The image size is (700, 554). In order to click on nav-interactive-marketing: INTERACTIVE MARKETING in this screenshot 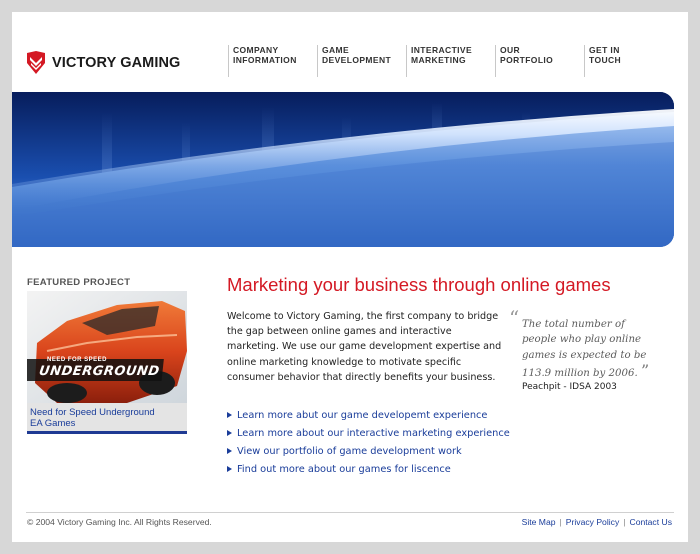, I will do `click(450, 61)`.